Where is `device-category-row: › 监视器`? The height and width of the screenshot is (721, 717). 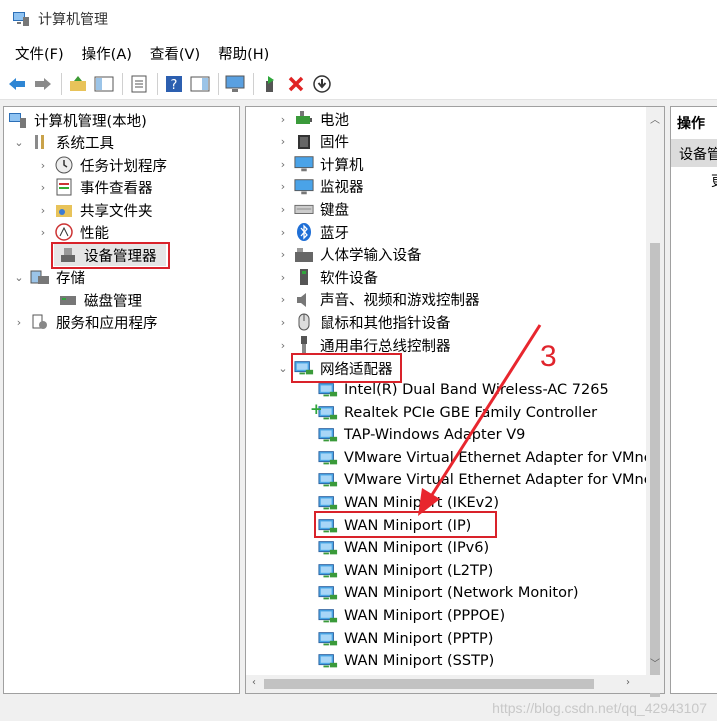
device-category-row: › 监视器 is located at coordinates (320, 187).